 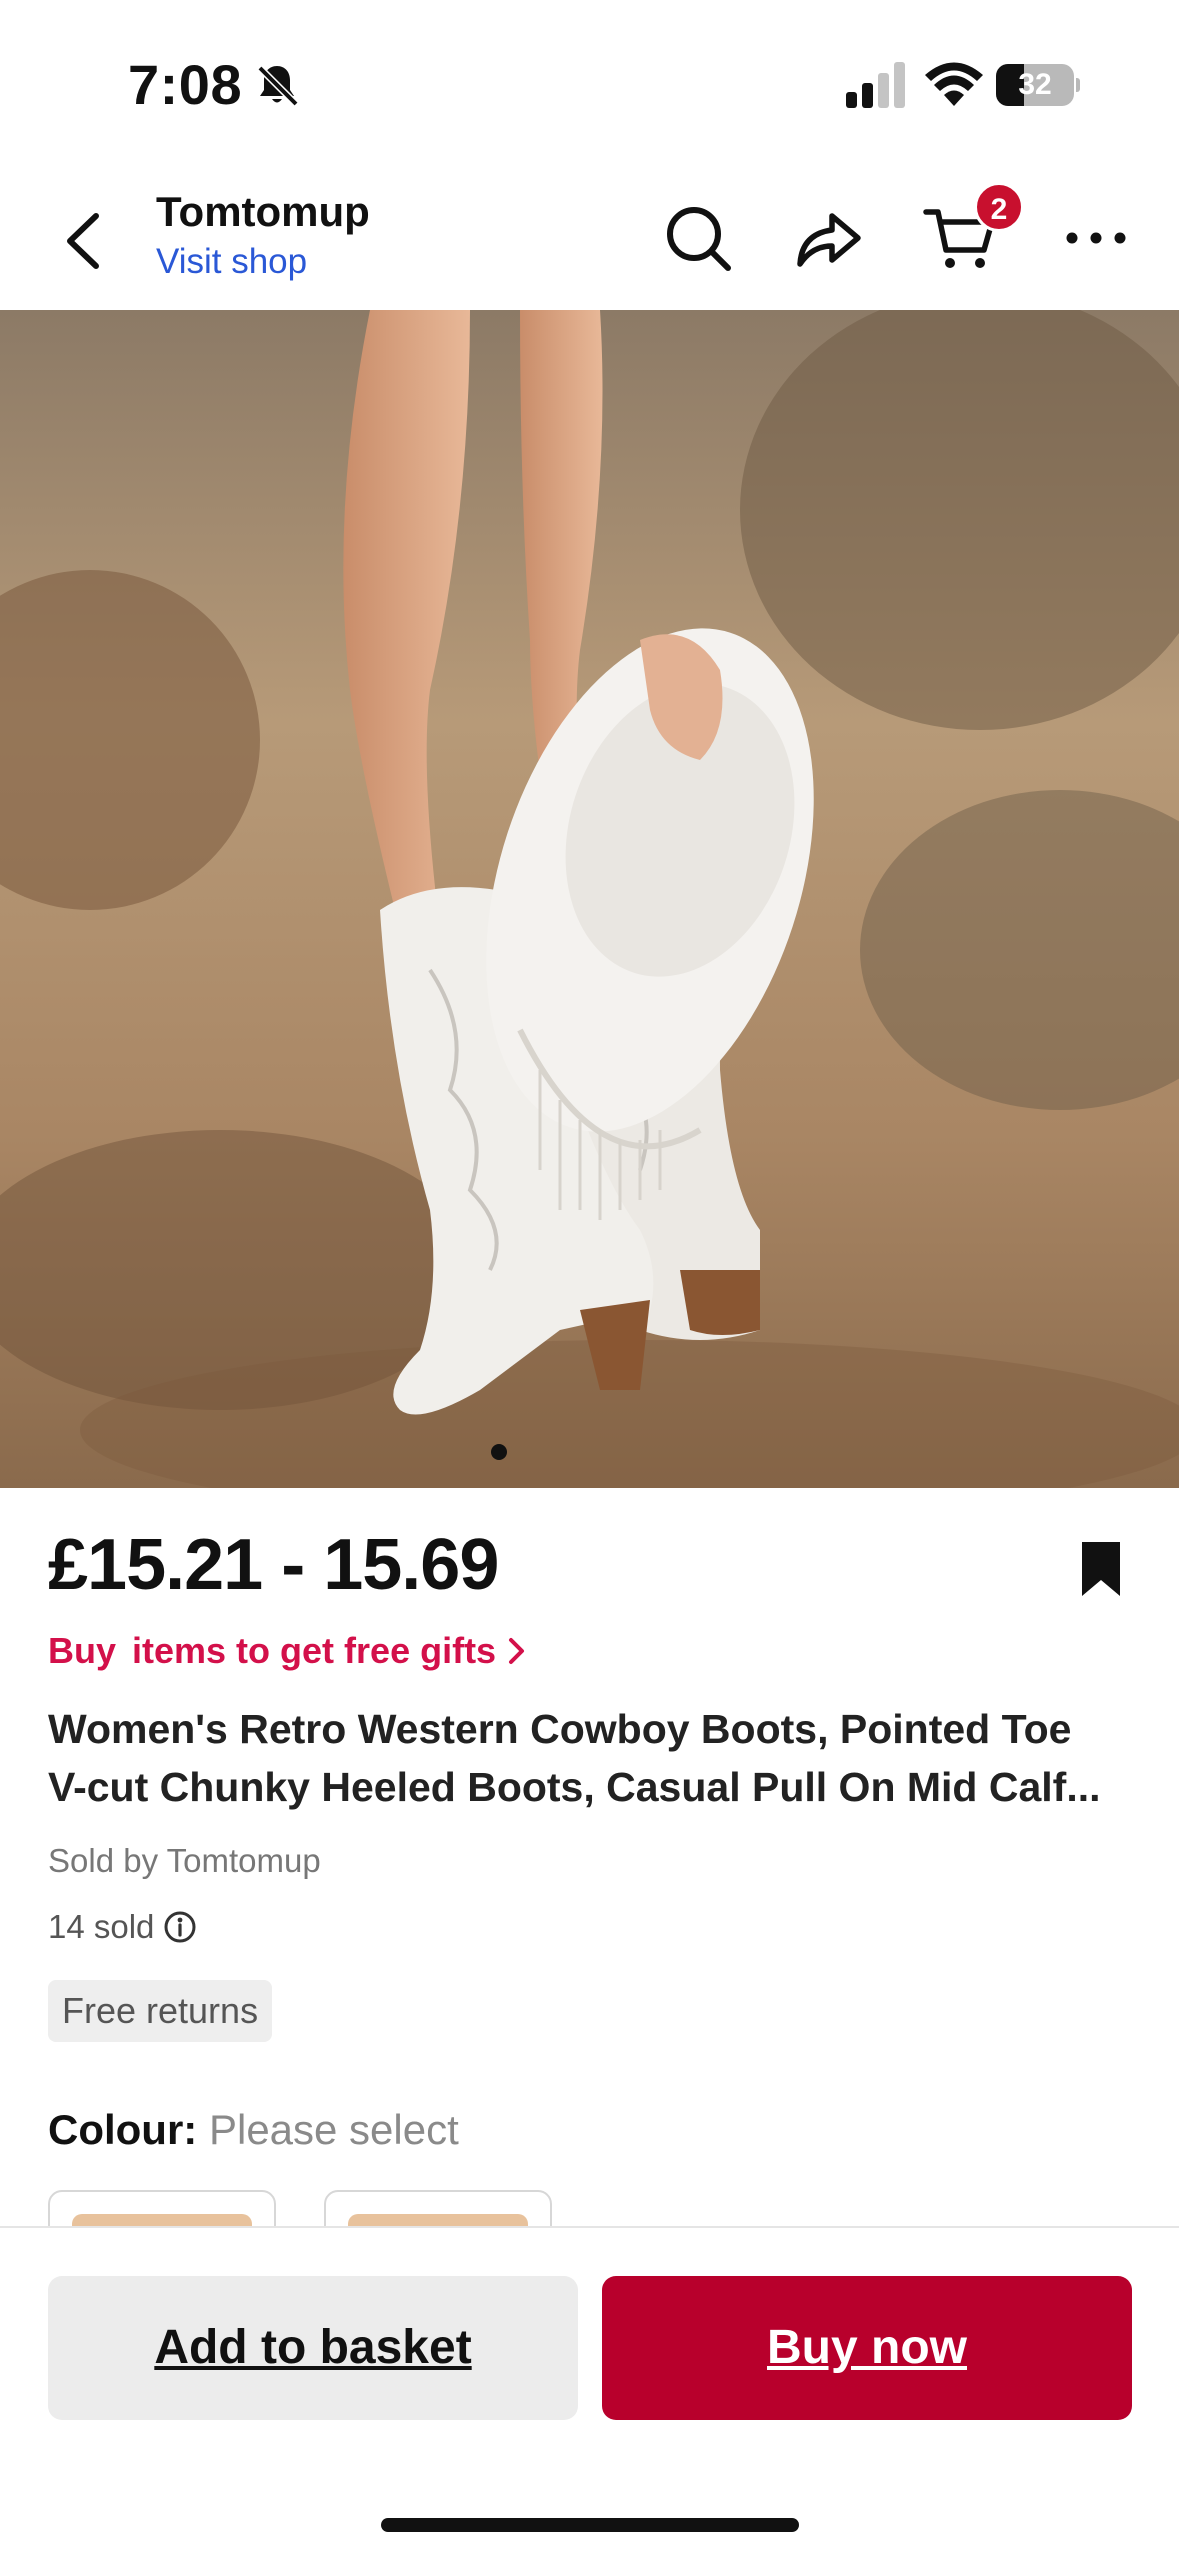 What do you see at coordinates (999, 207) in the screenshot?
I see `cart-count-badge: 2` at bounding box center [999, 207].